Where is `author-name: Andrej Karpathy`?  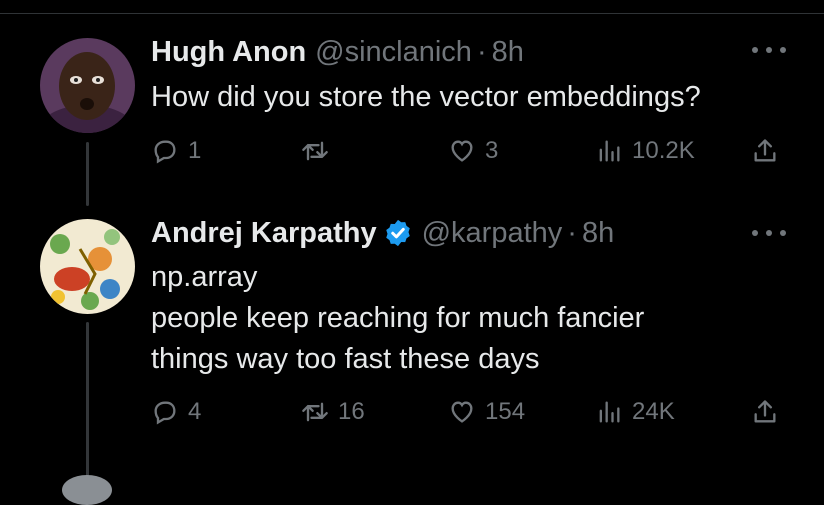
author-name: Andrej Karpathy is located at coordinates (264, 233).